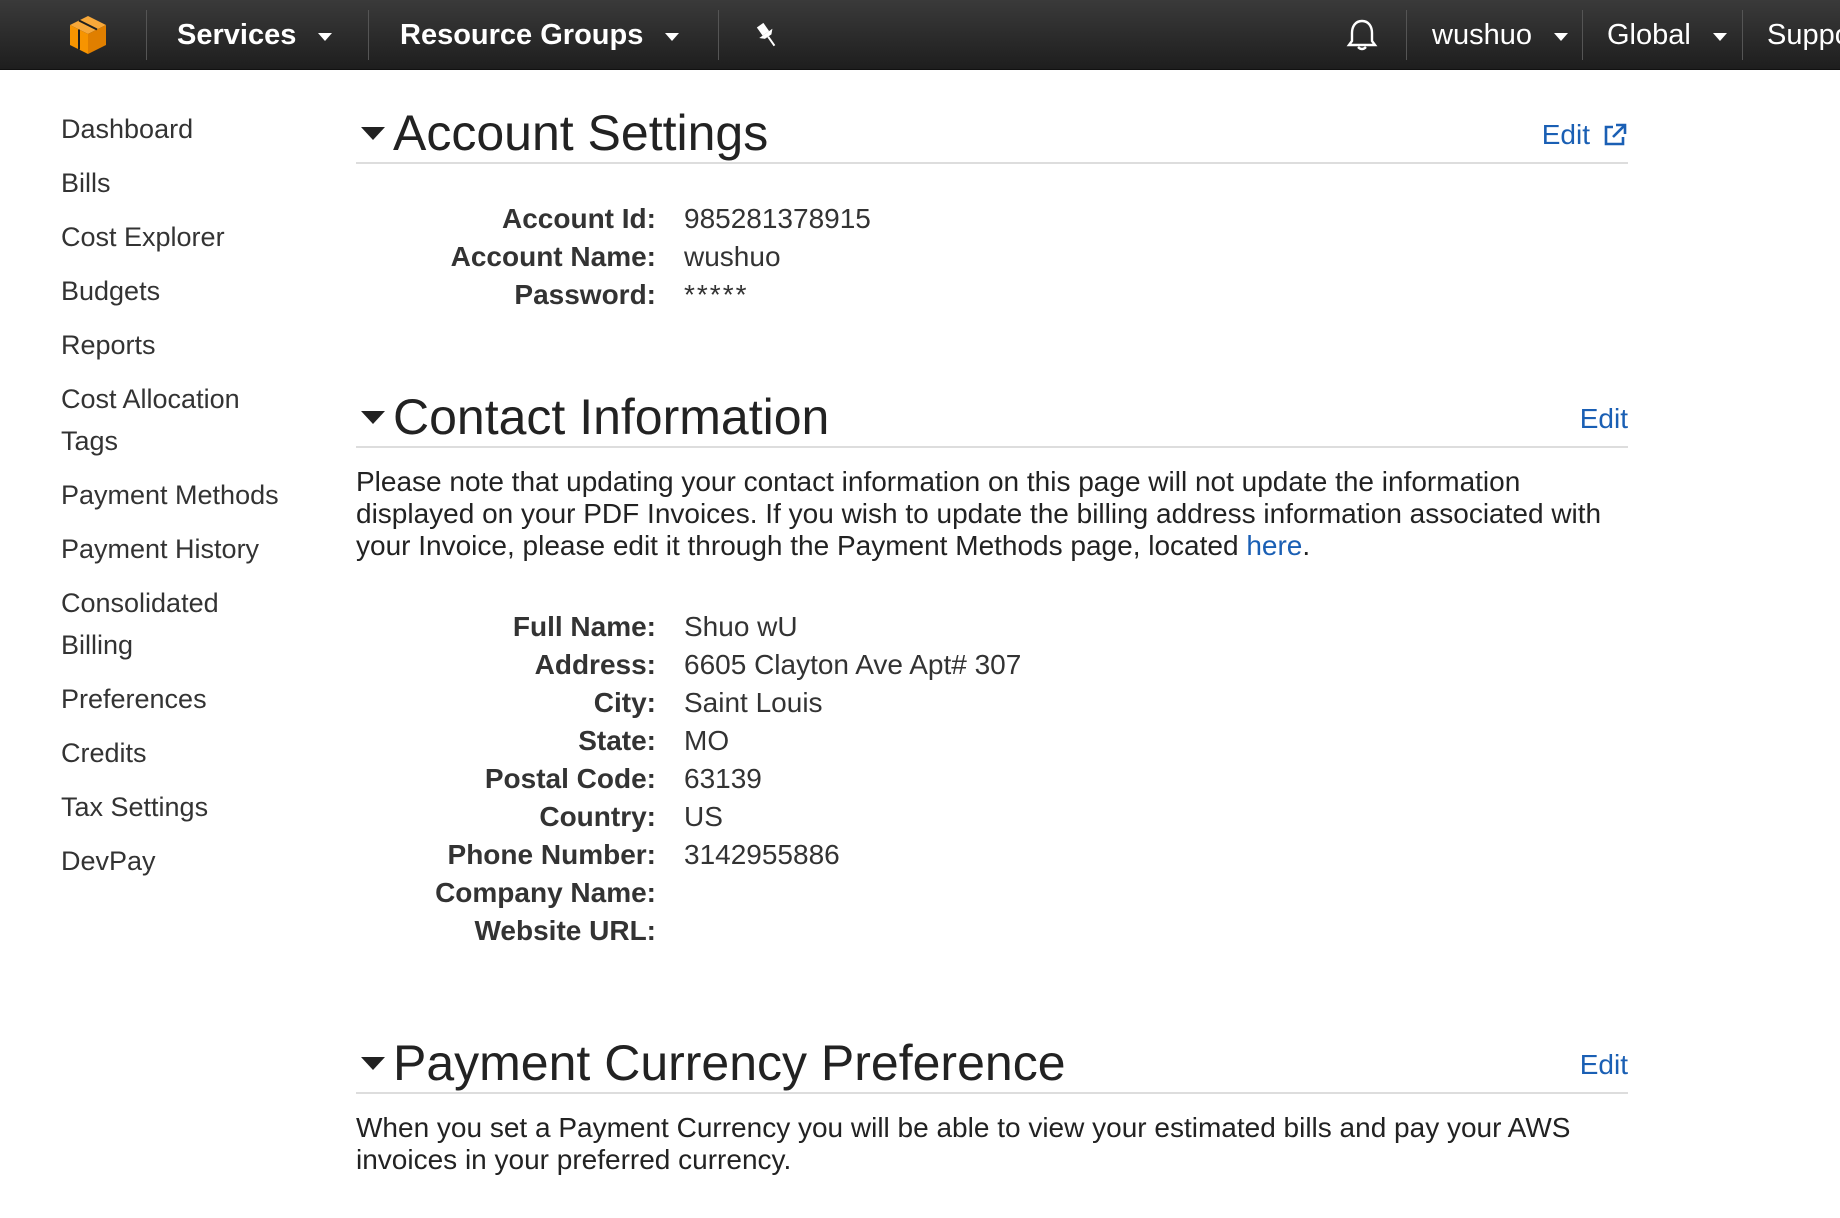 This screenshot has width=1840, height=1218. I want to click on sidebar-item-dashboard: Dashboard, so click(191, 129).